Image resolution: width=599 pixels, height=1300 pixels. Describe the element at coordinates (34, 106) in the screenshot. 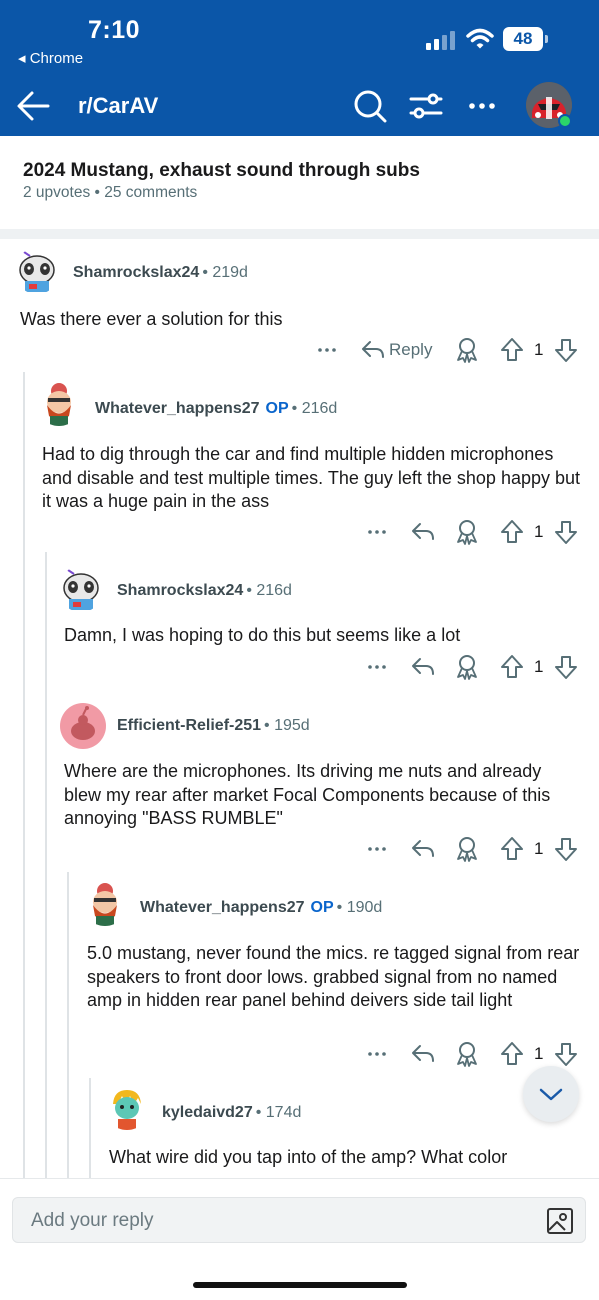

I see `back-arrow-icon` at that location.